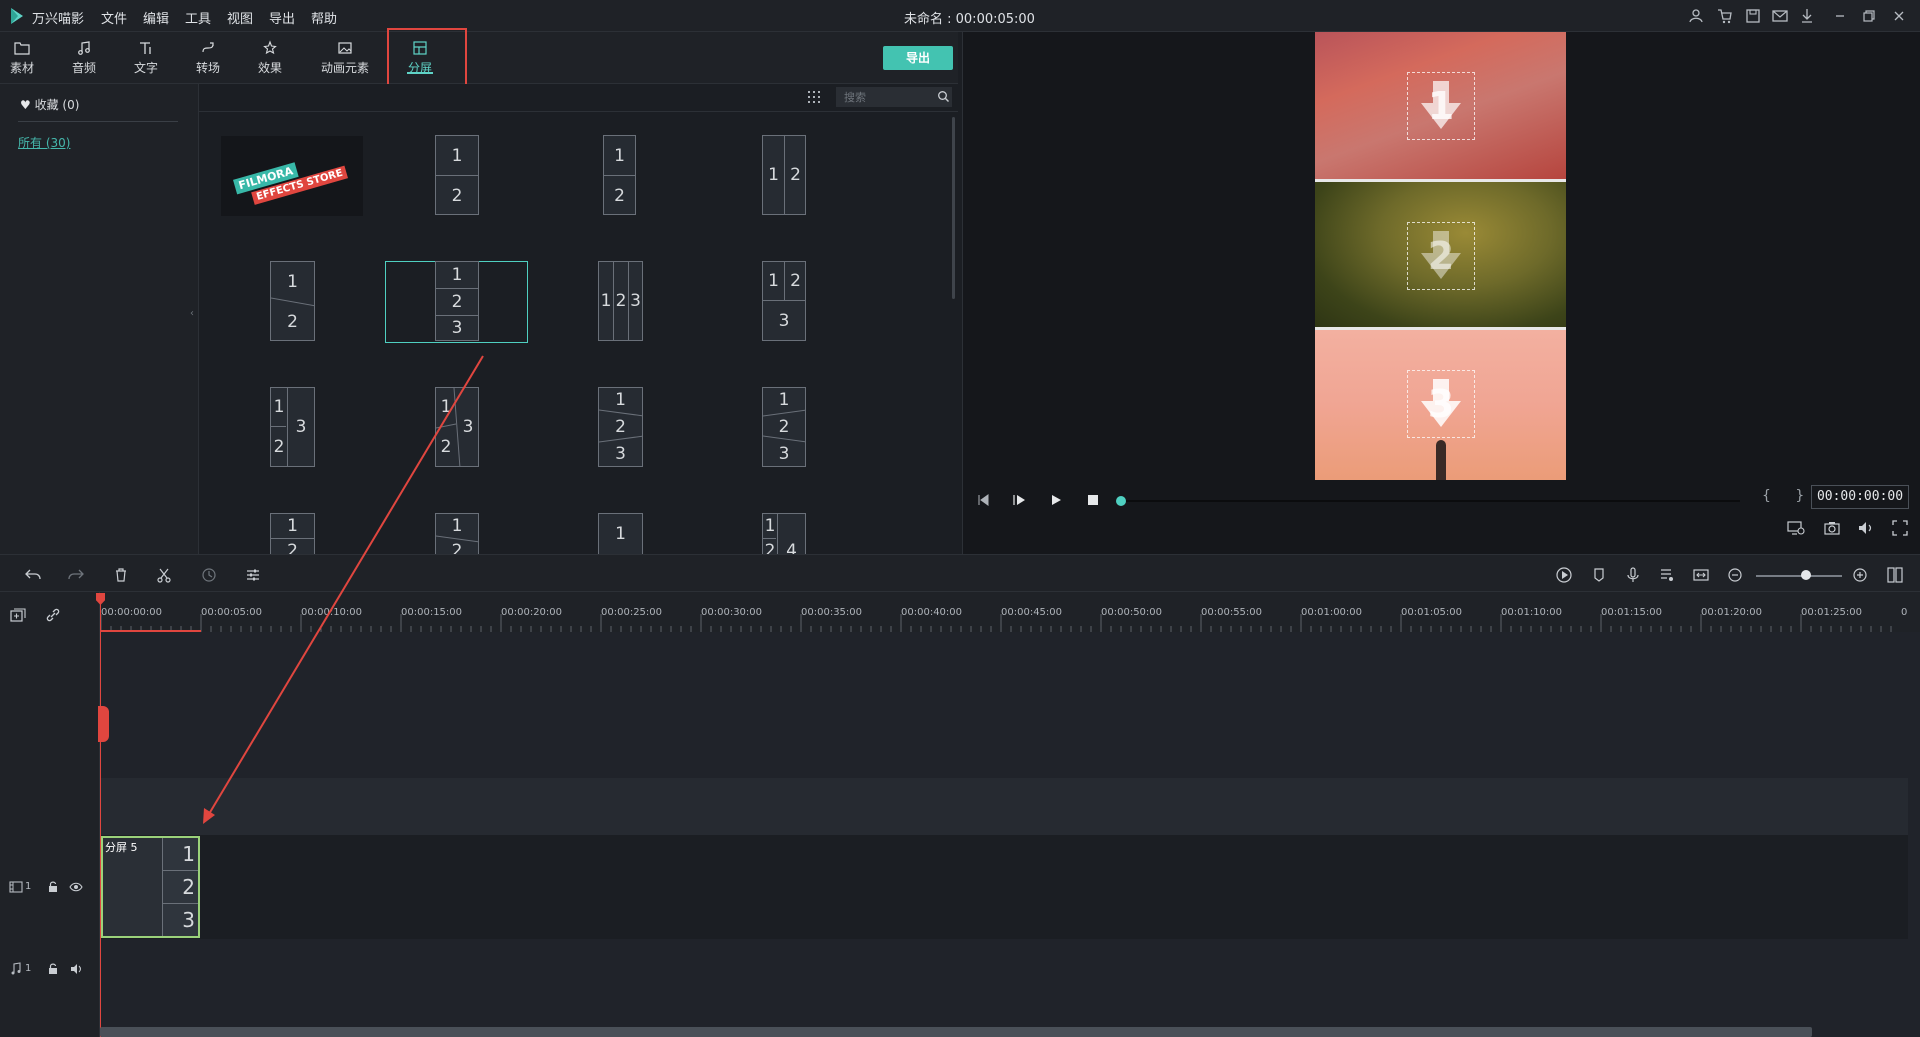 The image size is (1920, 1037). I want to click on preview-section-1: 1, so click(1440, 105).